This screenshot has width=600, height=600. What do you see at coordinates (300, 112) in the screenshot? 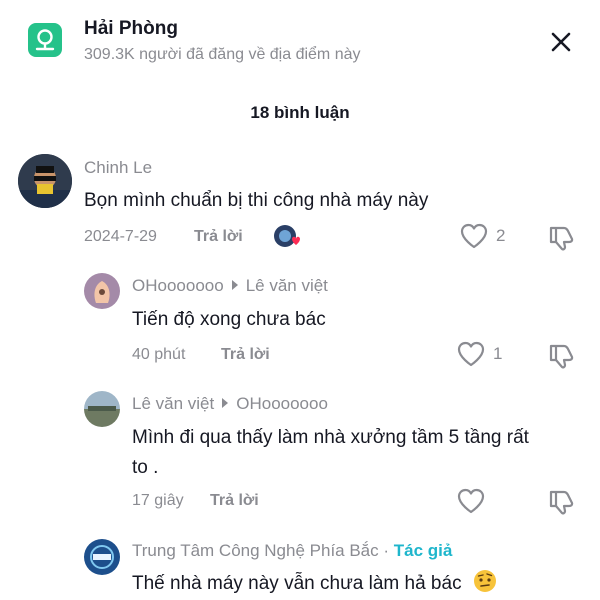
I see `comments-count: 18 bình luận` at bounding box center [300, 112].